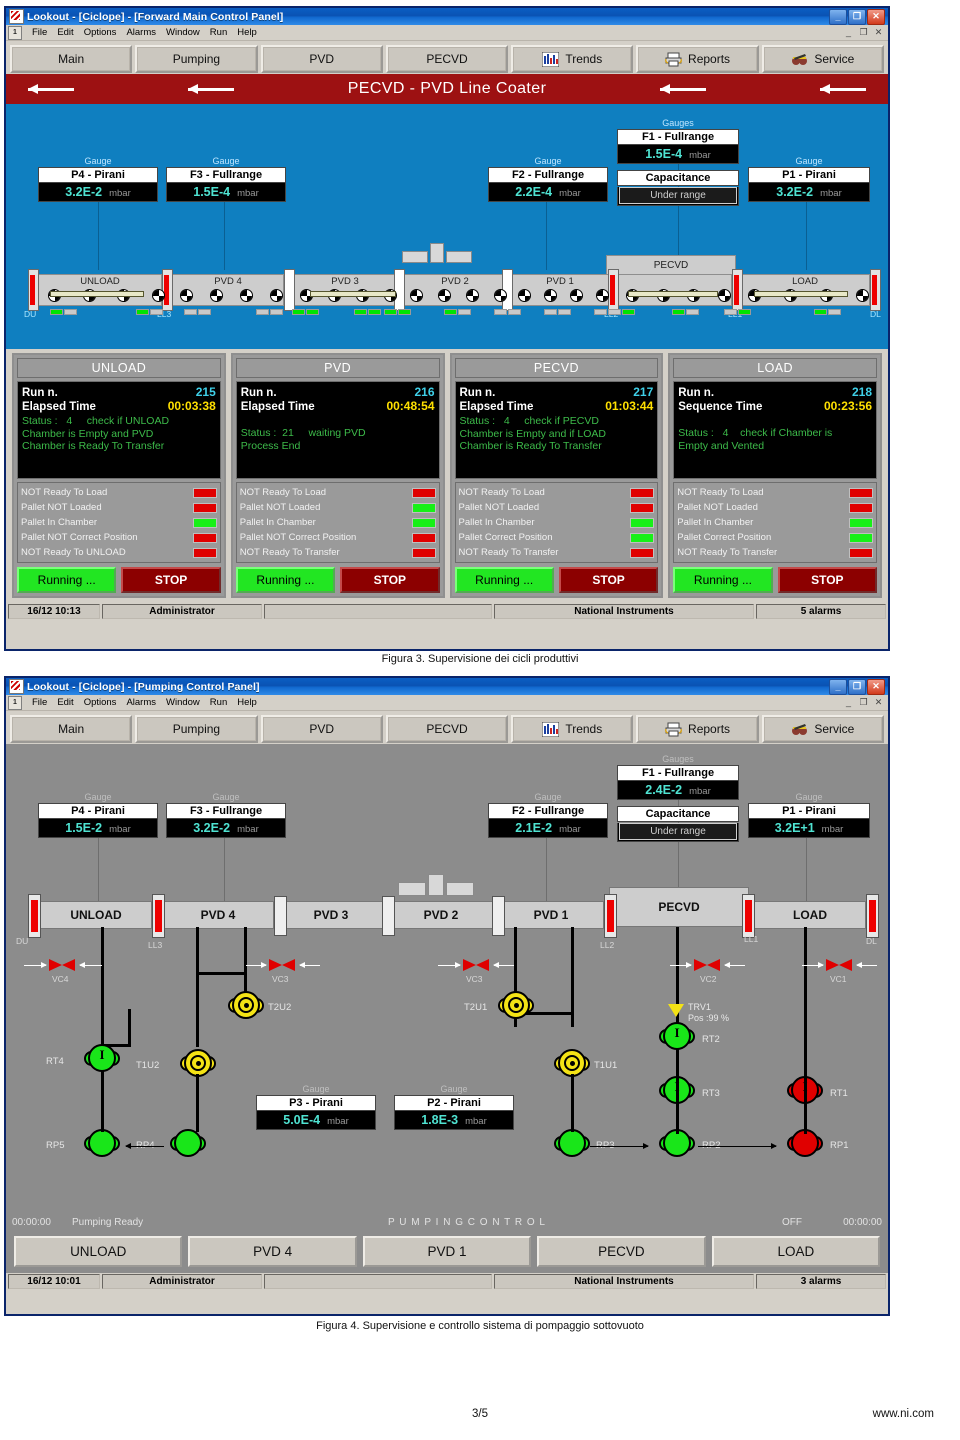 The image size is (960, 1440). I want to click on button-pvd4: PVD 4, so click(272, 1251).